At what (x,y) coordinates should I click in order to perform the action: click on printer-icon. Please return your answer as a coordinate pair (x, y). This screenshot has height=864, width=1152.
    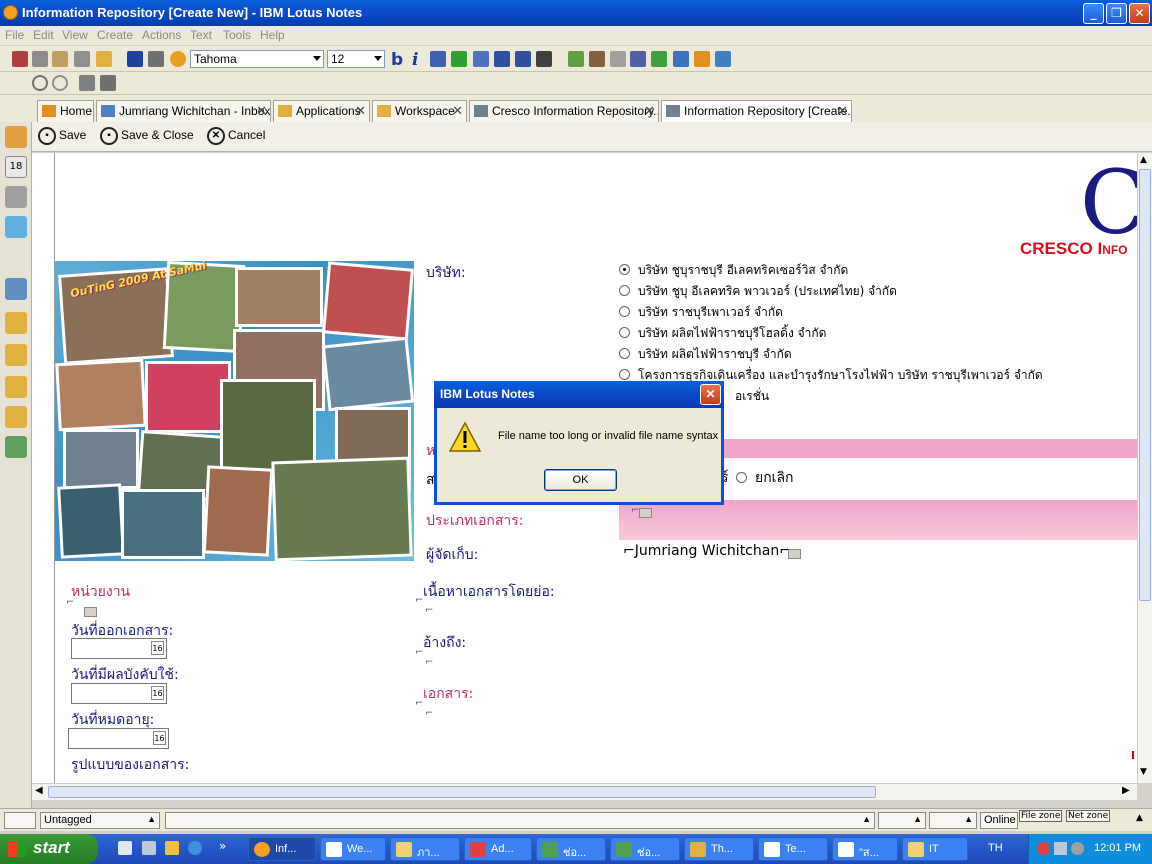
    Looking at the image, I should click on (156, 59).